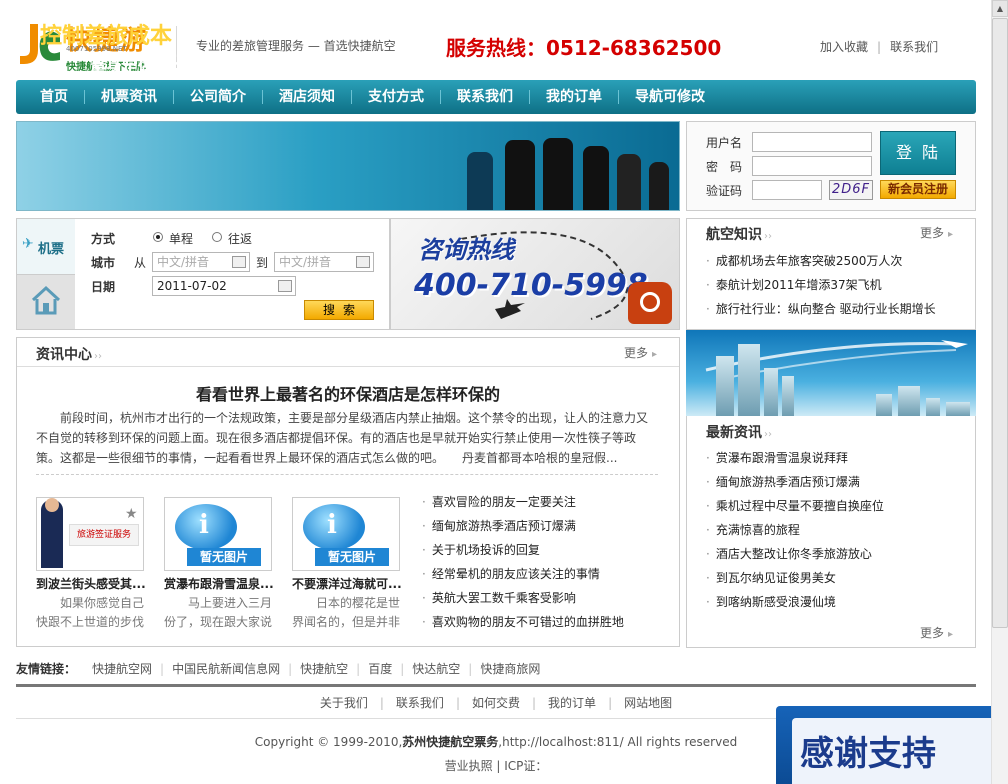 This screenshot has width=1008, height=784. I want to click on city-skyline-image, so click(831, 373).